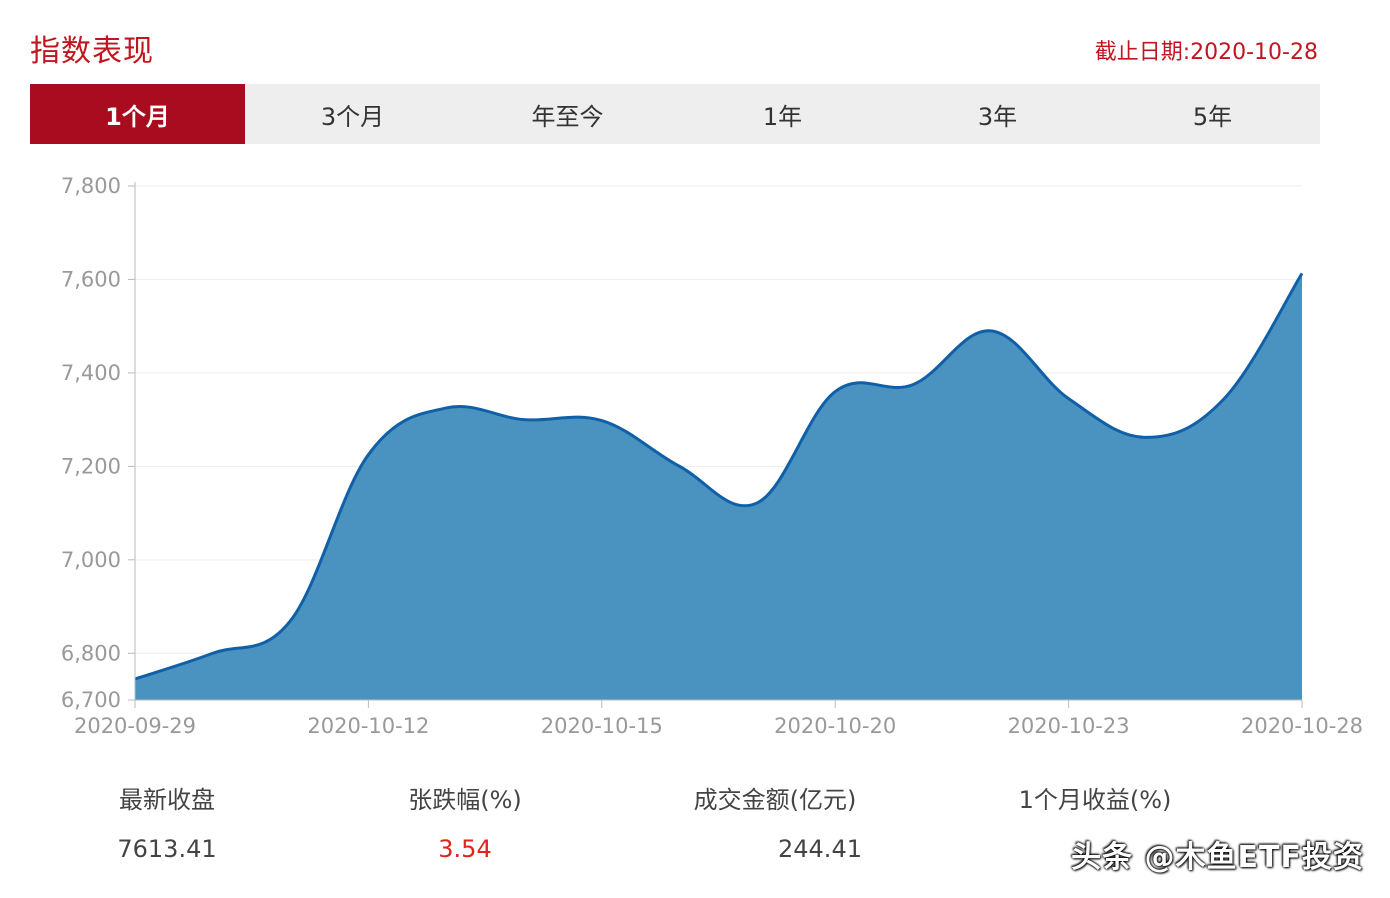 This screenshot has width=1390, height=898. I want to click on y-tick-label: 6,700, so click(91, 700).